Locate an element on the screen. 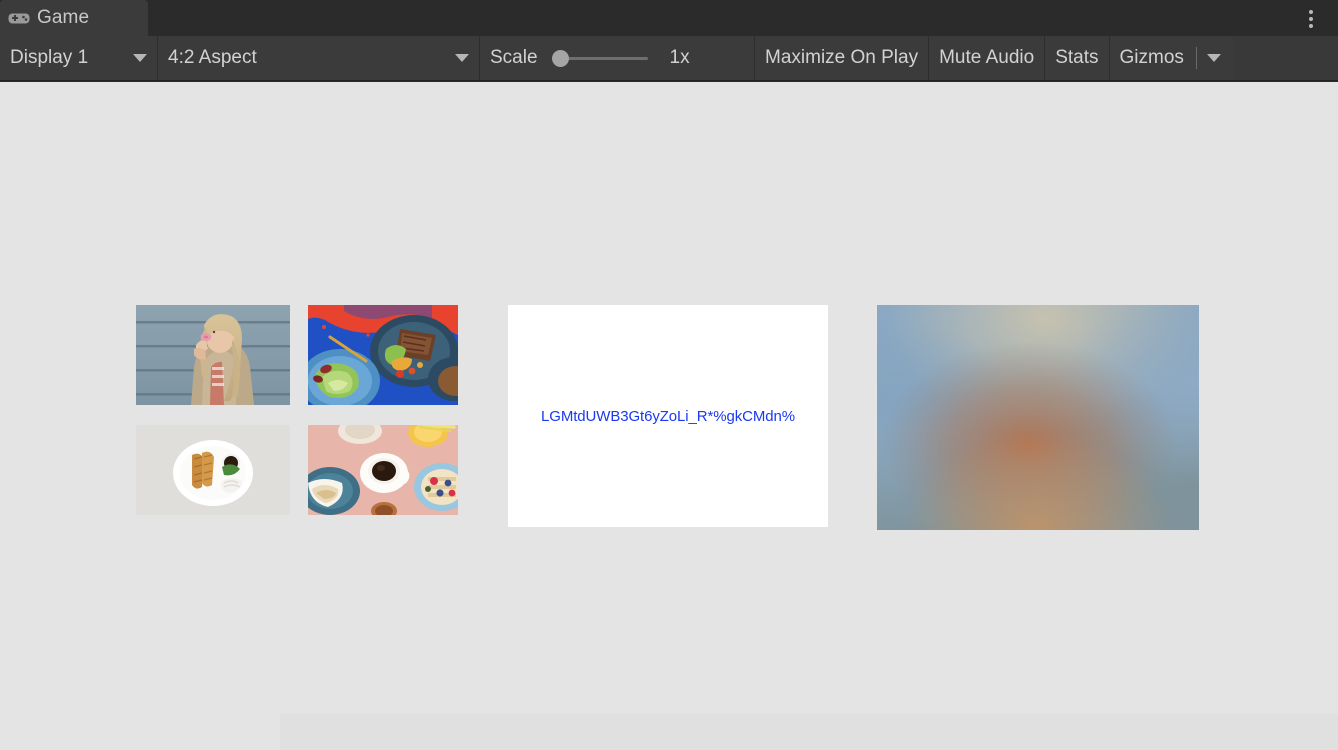  aspect-ratio-label: 4:2 Aspect is located at coordinates (212, 57).